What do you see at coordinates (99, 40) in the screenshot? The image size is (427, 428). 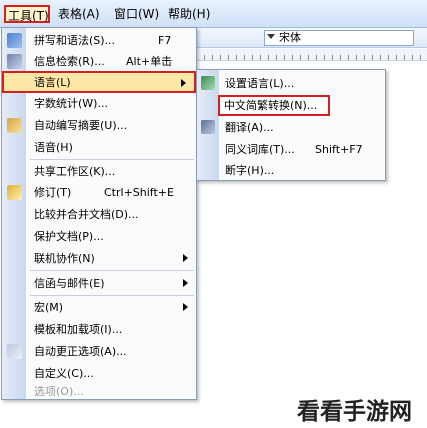 I see `menu-item-spelling: 拼写和语法(S)... F7` at bounding box center [99, 40].